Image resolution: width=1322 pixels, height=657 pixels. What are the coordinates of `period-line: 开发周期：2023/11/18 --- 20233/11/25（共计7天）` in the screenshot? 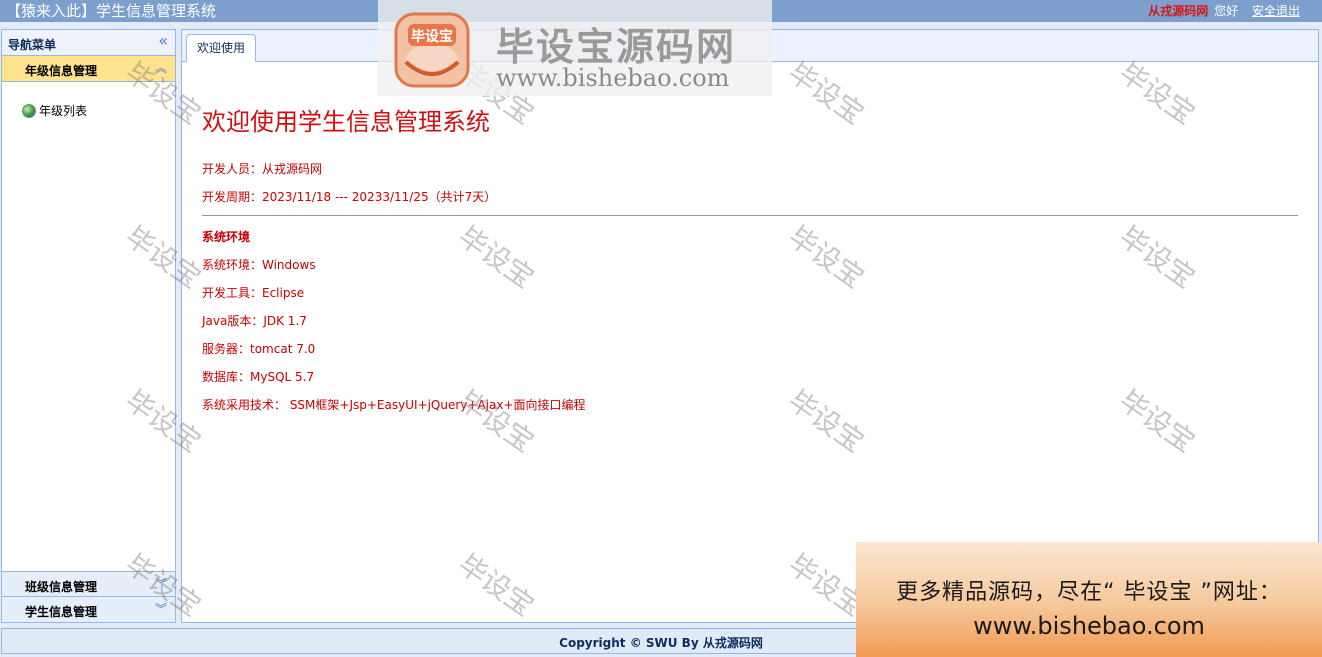 It's located at (349, 197).